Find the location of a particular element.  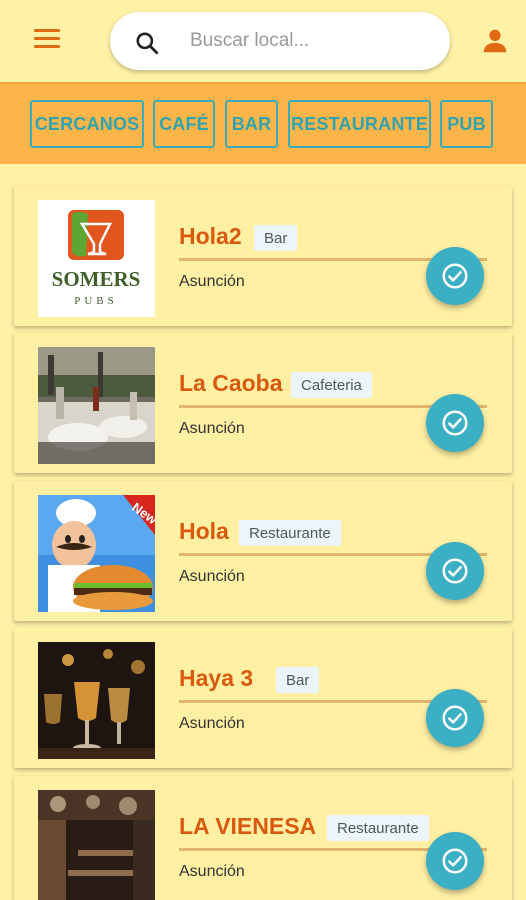

place-name: LA VIENESA is located at coordinates (248, 826).